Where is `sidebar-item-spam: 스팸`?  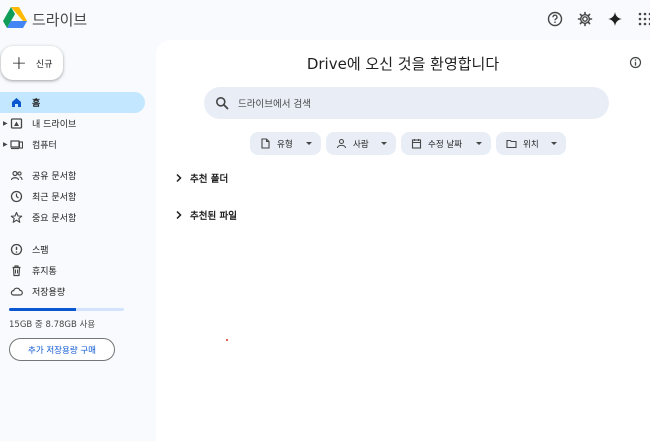 sidebar-item-spam: 스팸 is located at coordinates (72, 249).